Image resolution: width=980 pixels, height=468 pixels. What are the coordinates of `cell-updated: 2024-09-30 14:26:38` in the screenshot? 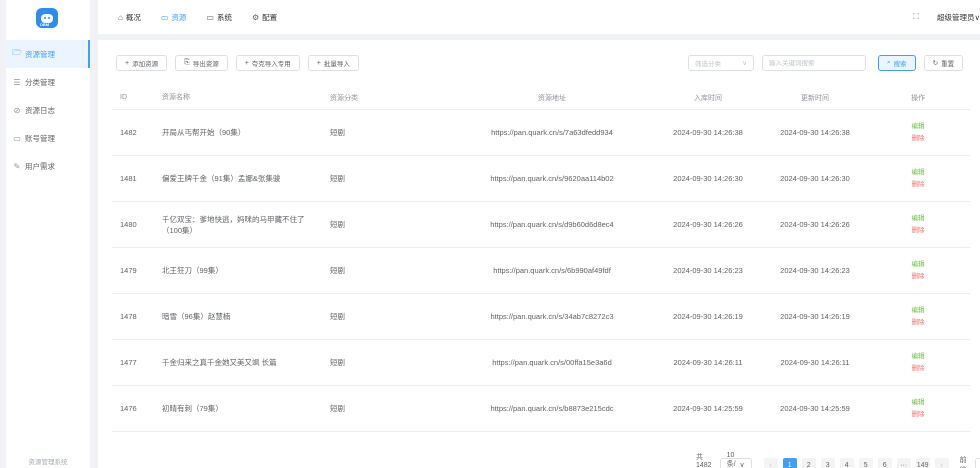 It's located at (815, 132).